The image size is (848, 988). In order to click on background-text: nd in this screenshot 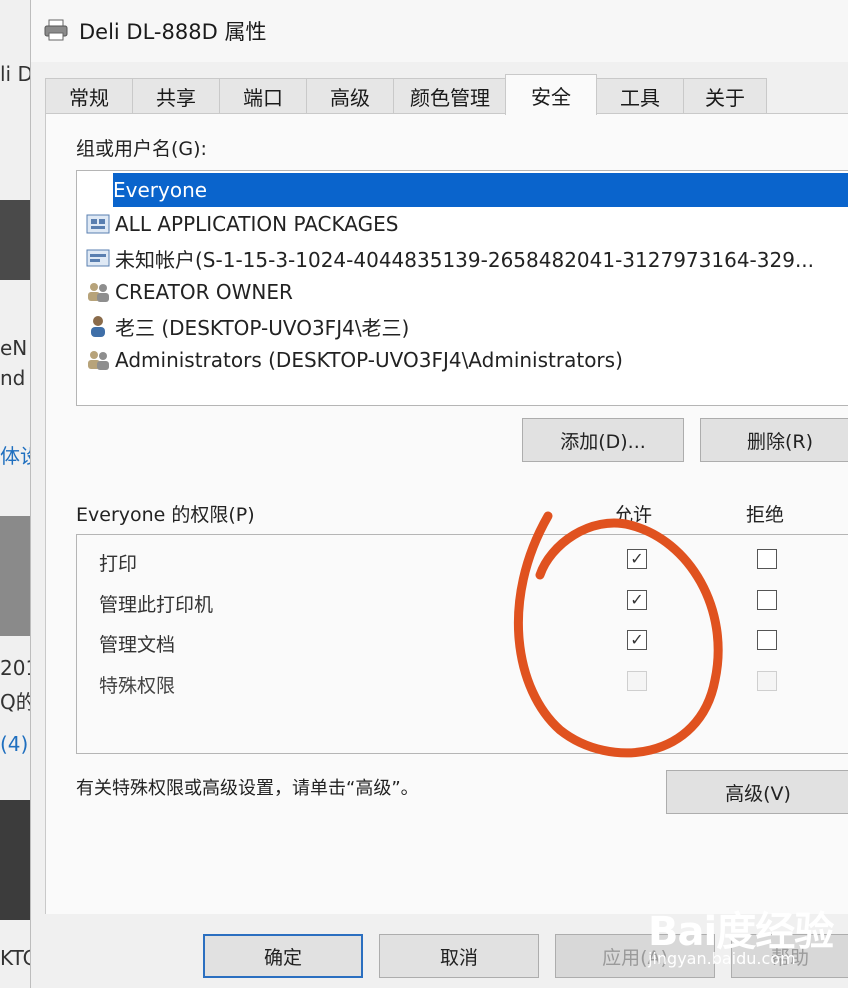, I will do `click(13, 378)`.